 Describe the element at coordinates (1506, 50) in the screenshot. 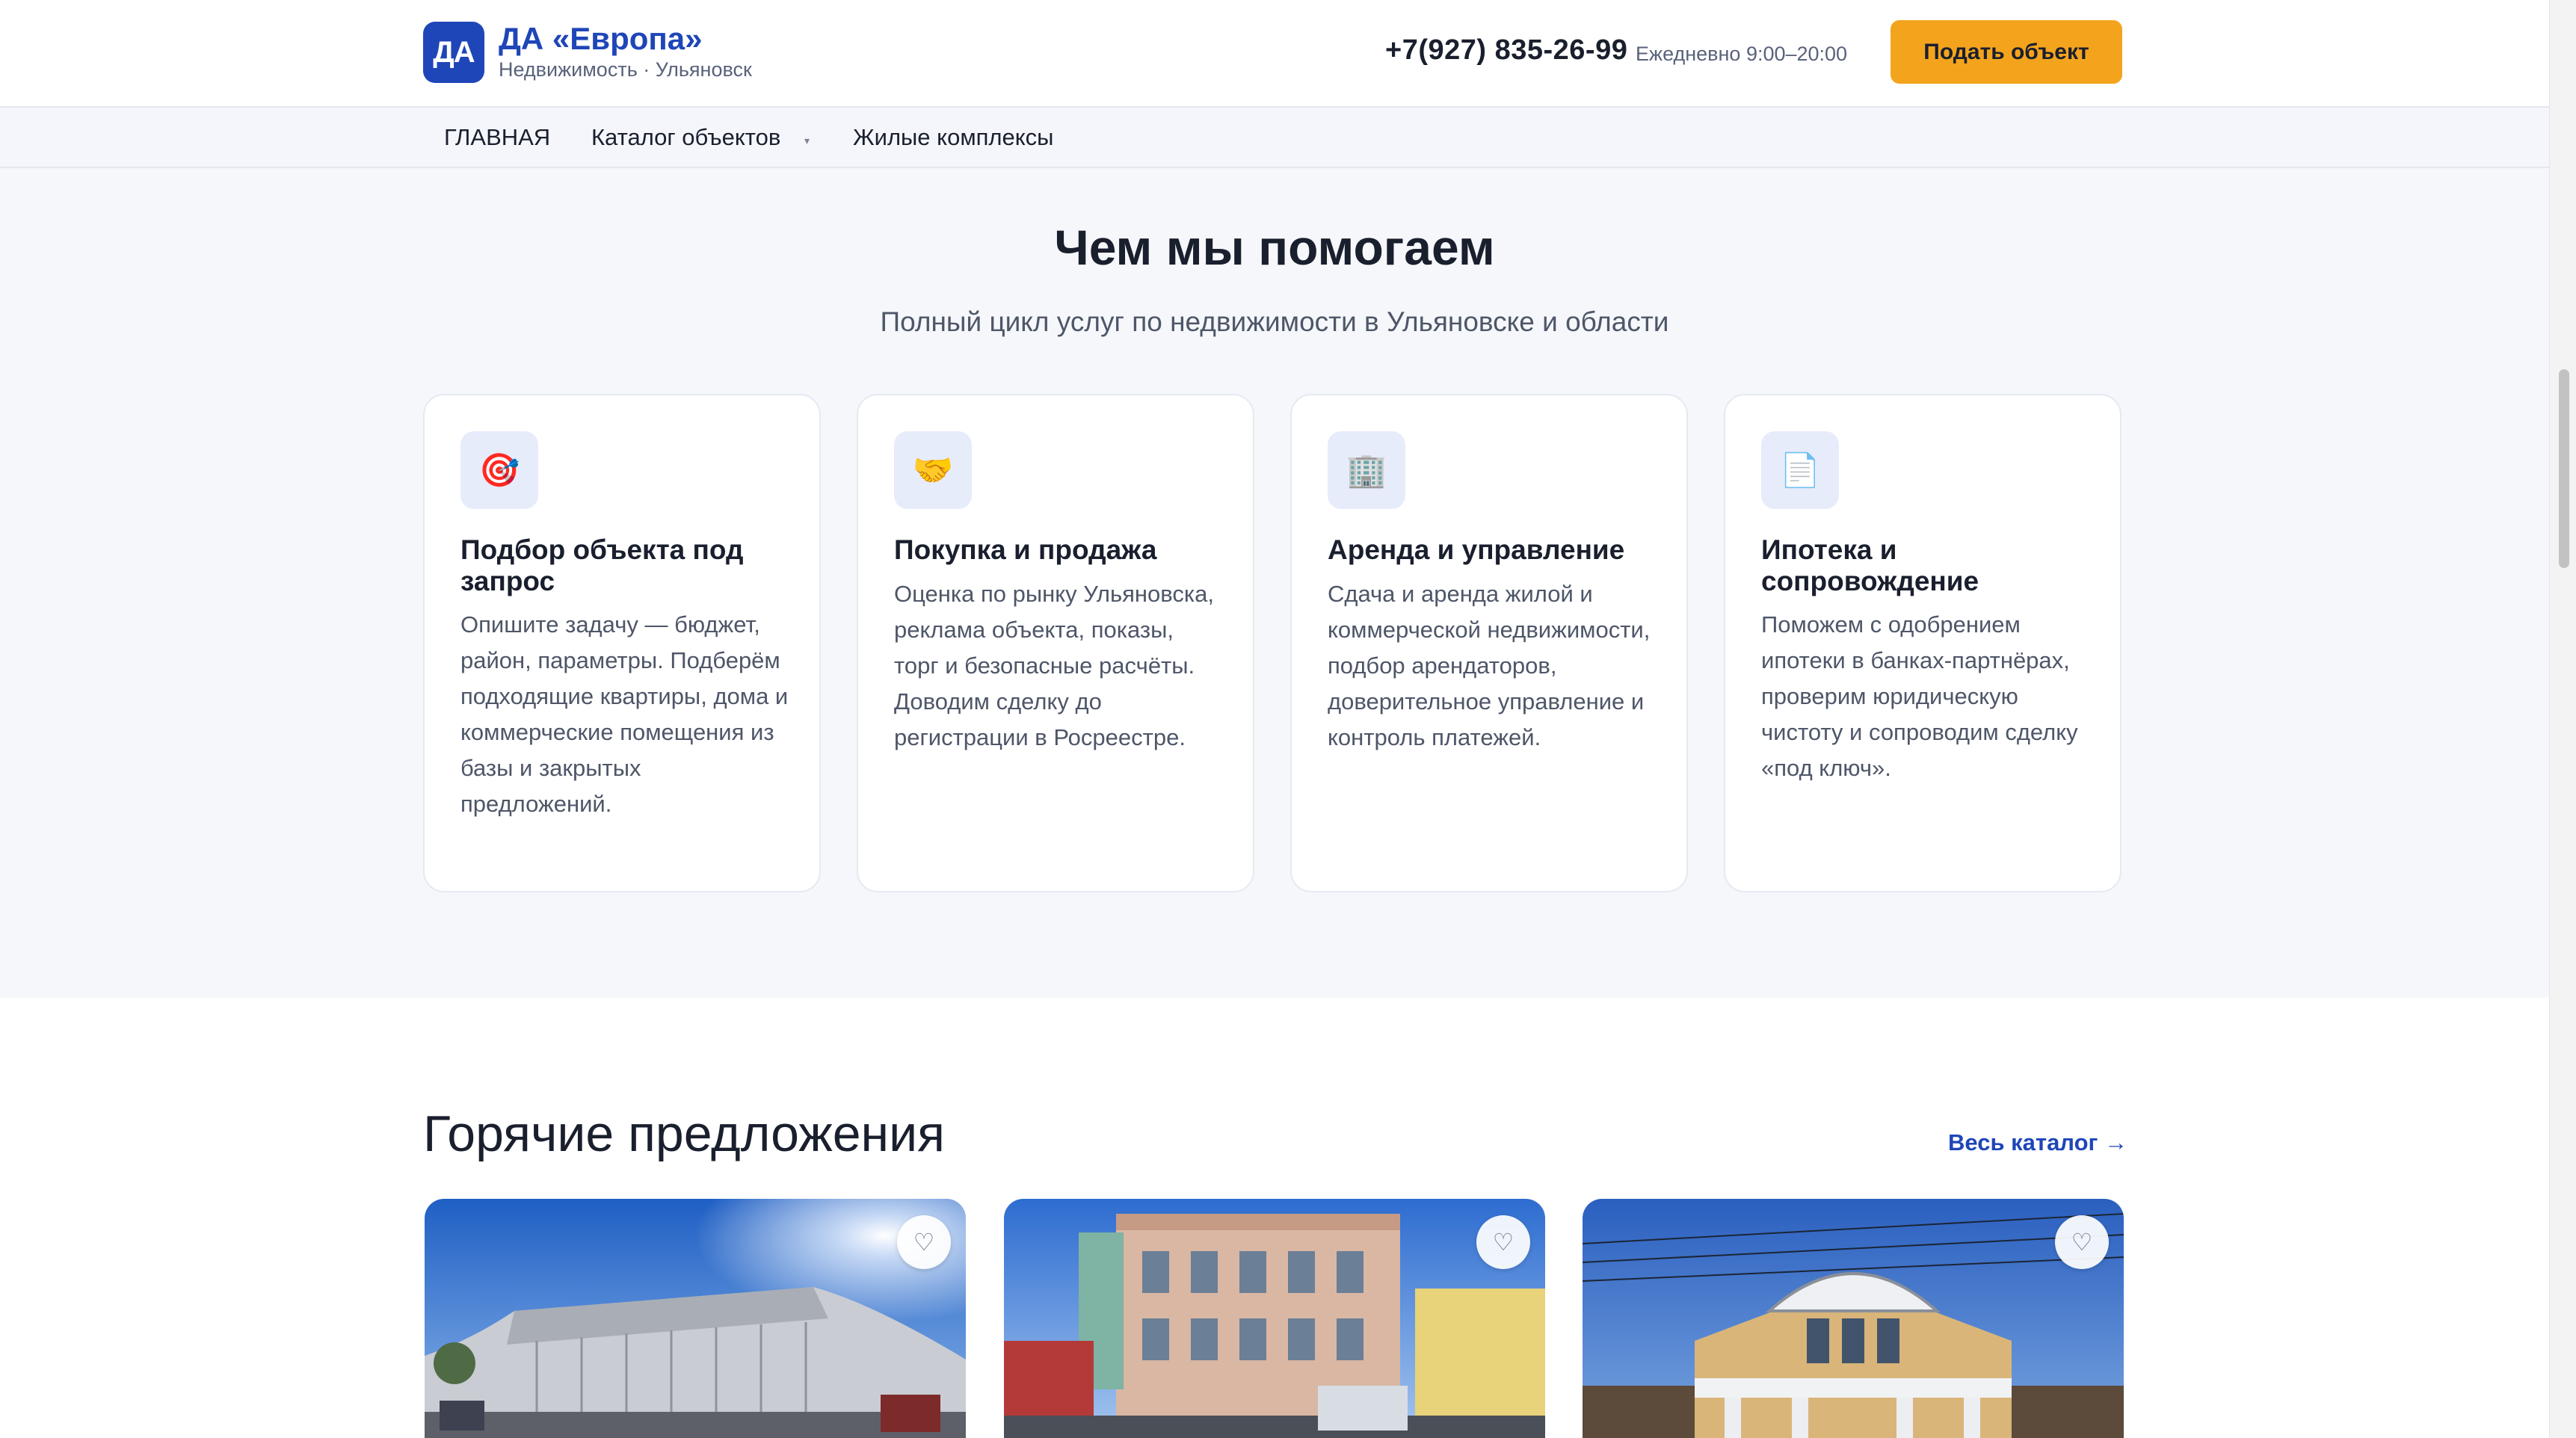

I see `phone-link: +7(927) 835-26-99` at that location.